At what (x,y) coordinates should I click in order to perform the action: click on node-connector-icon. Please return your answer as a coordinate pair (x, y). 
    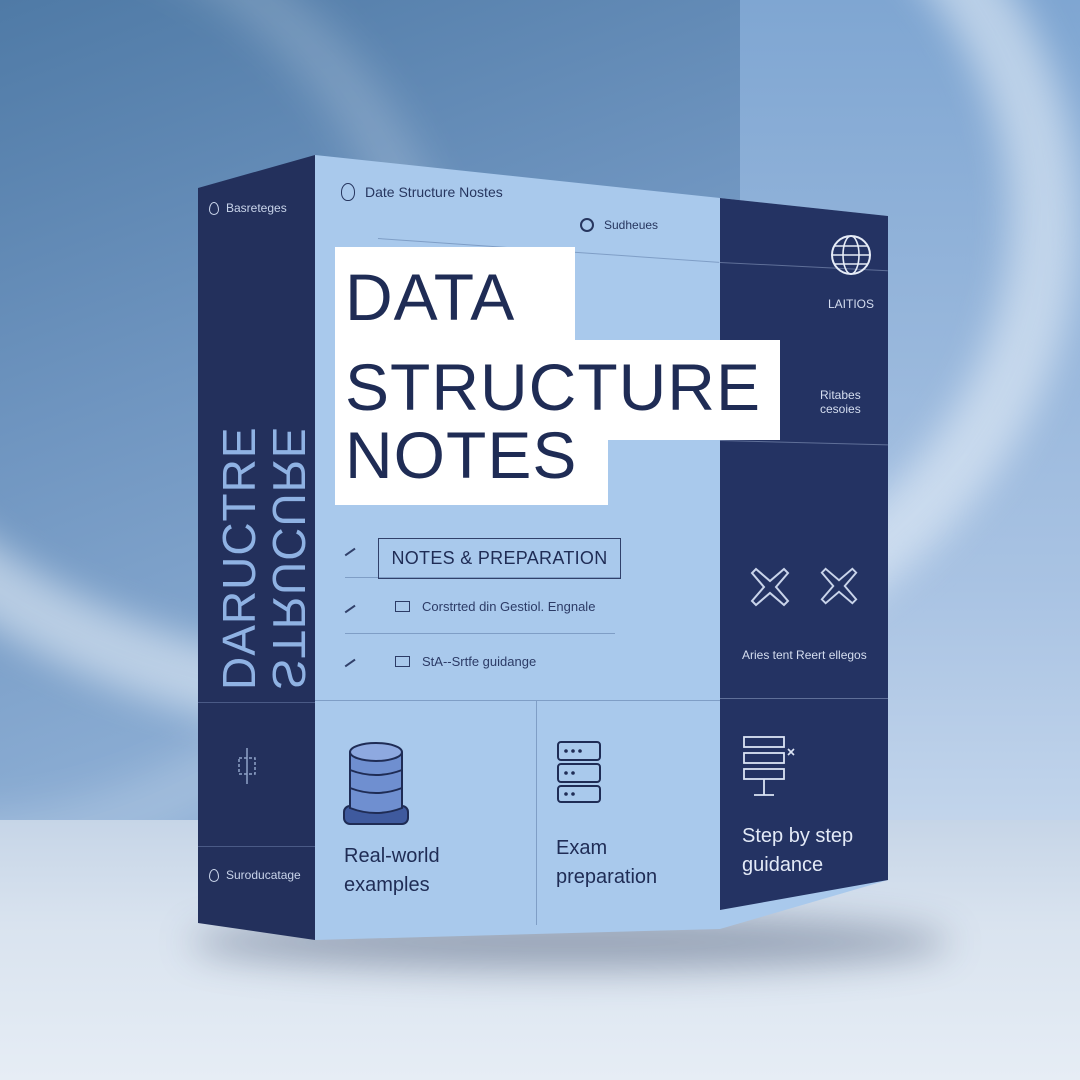
    Looking at the image, I should click on (247, 766).